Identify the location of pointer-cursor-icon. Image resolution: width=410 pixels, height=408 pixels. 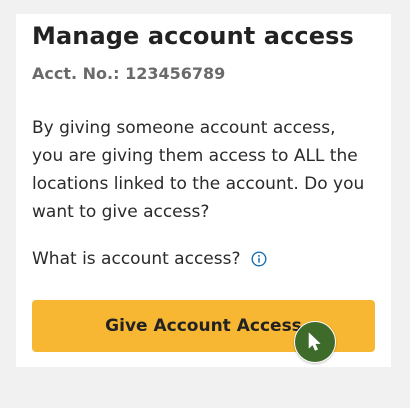
(315, 342).